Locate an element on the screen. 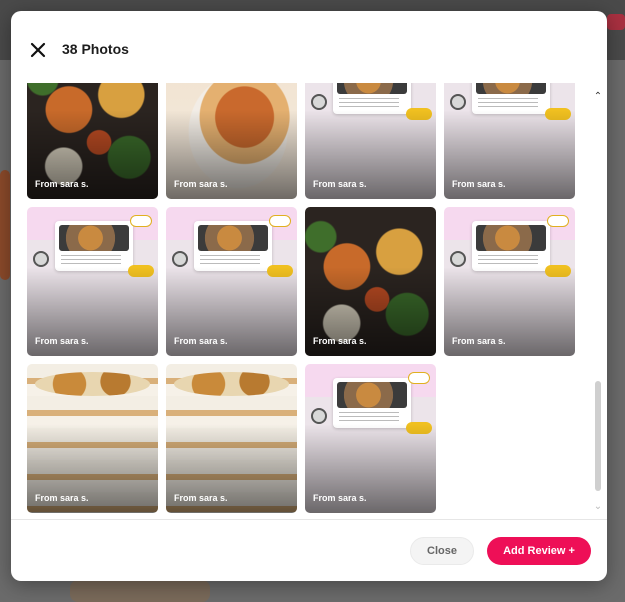 This screenshot has width=625, height=602. modal-title: 38 Photos is located at coordinates (95, 49).